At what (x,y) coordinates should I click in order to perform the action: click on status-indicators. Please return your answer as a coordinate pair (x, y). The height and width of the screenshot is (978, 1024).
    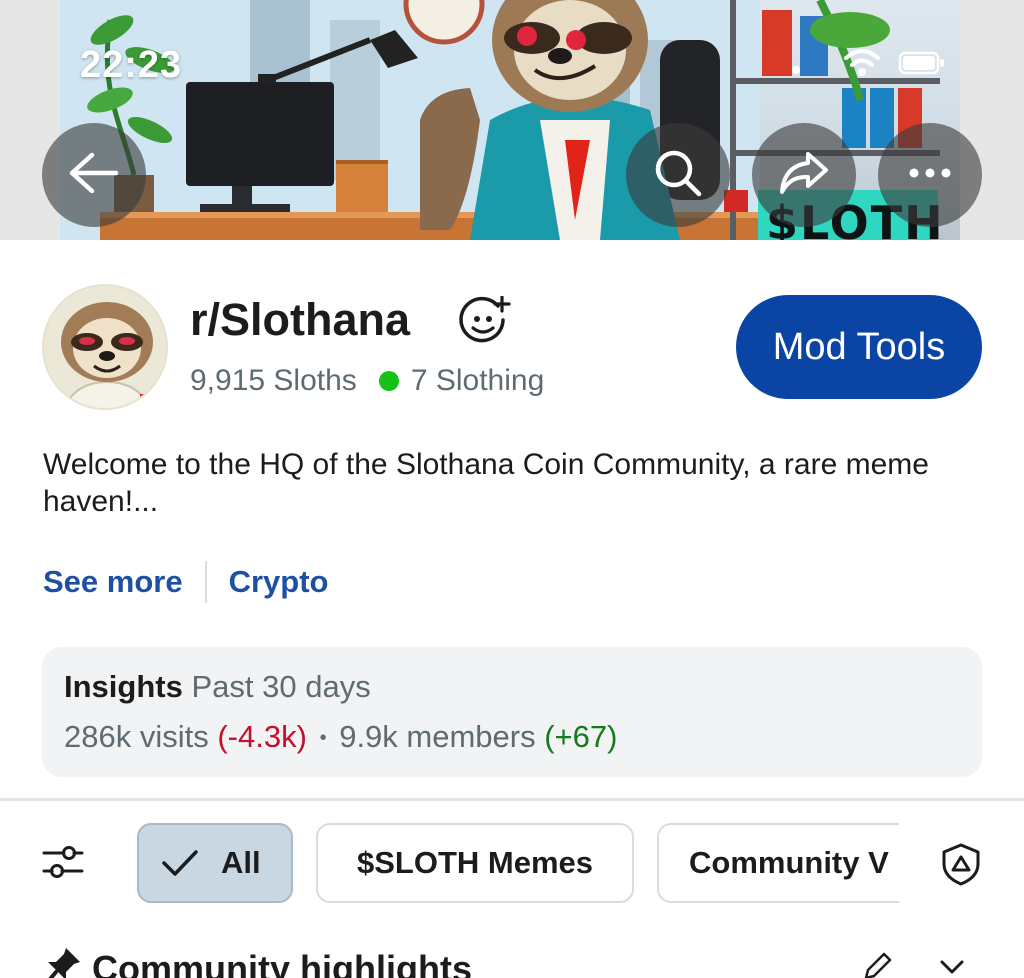
    Looking at the image, I should click on (867, 65).